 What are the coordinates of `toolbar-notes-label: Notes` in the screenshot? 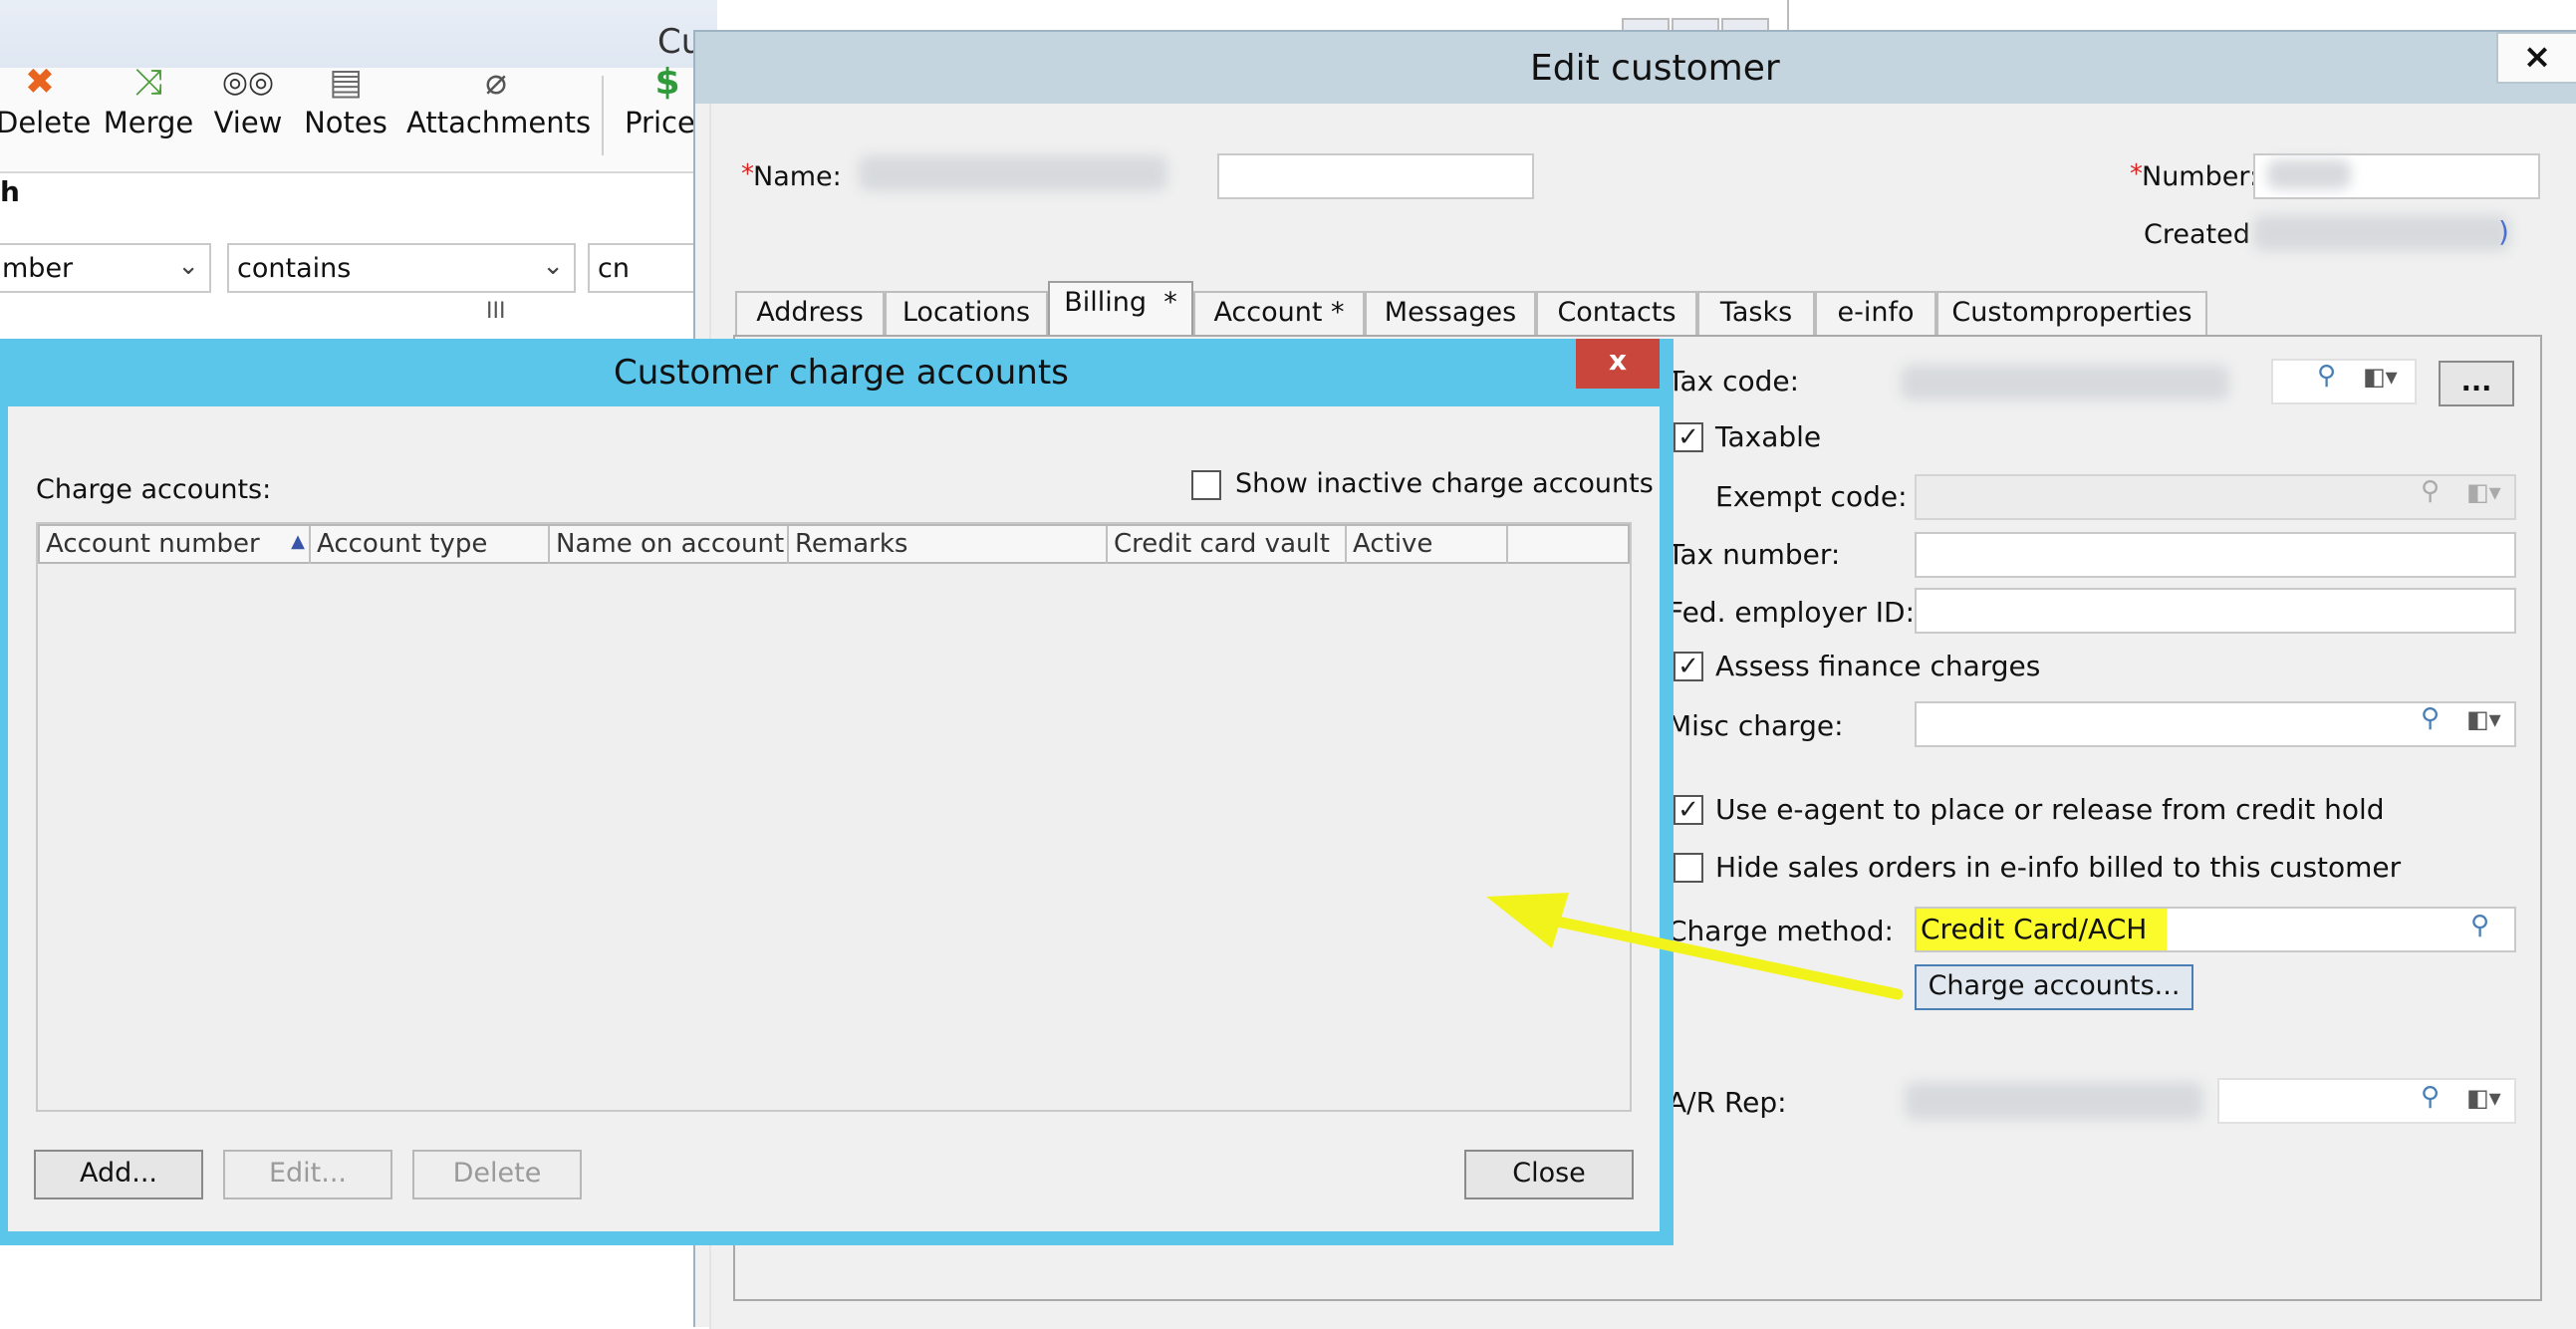 It's located at (345, 122).